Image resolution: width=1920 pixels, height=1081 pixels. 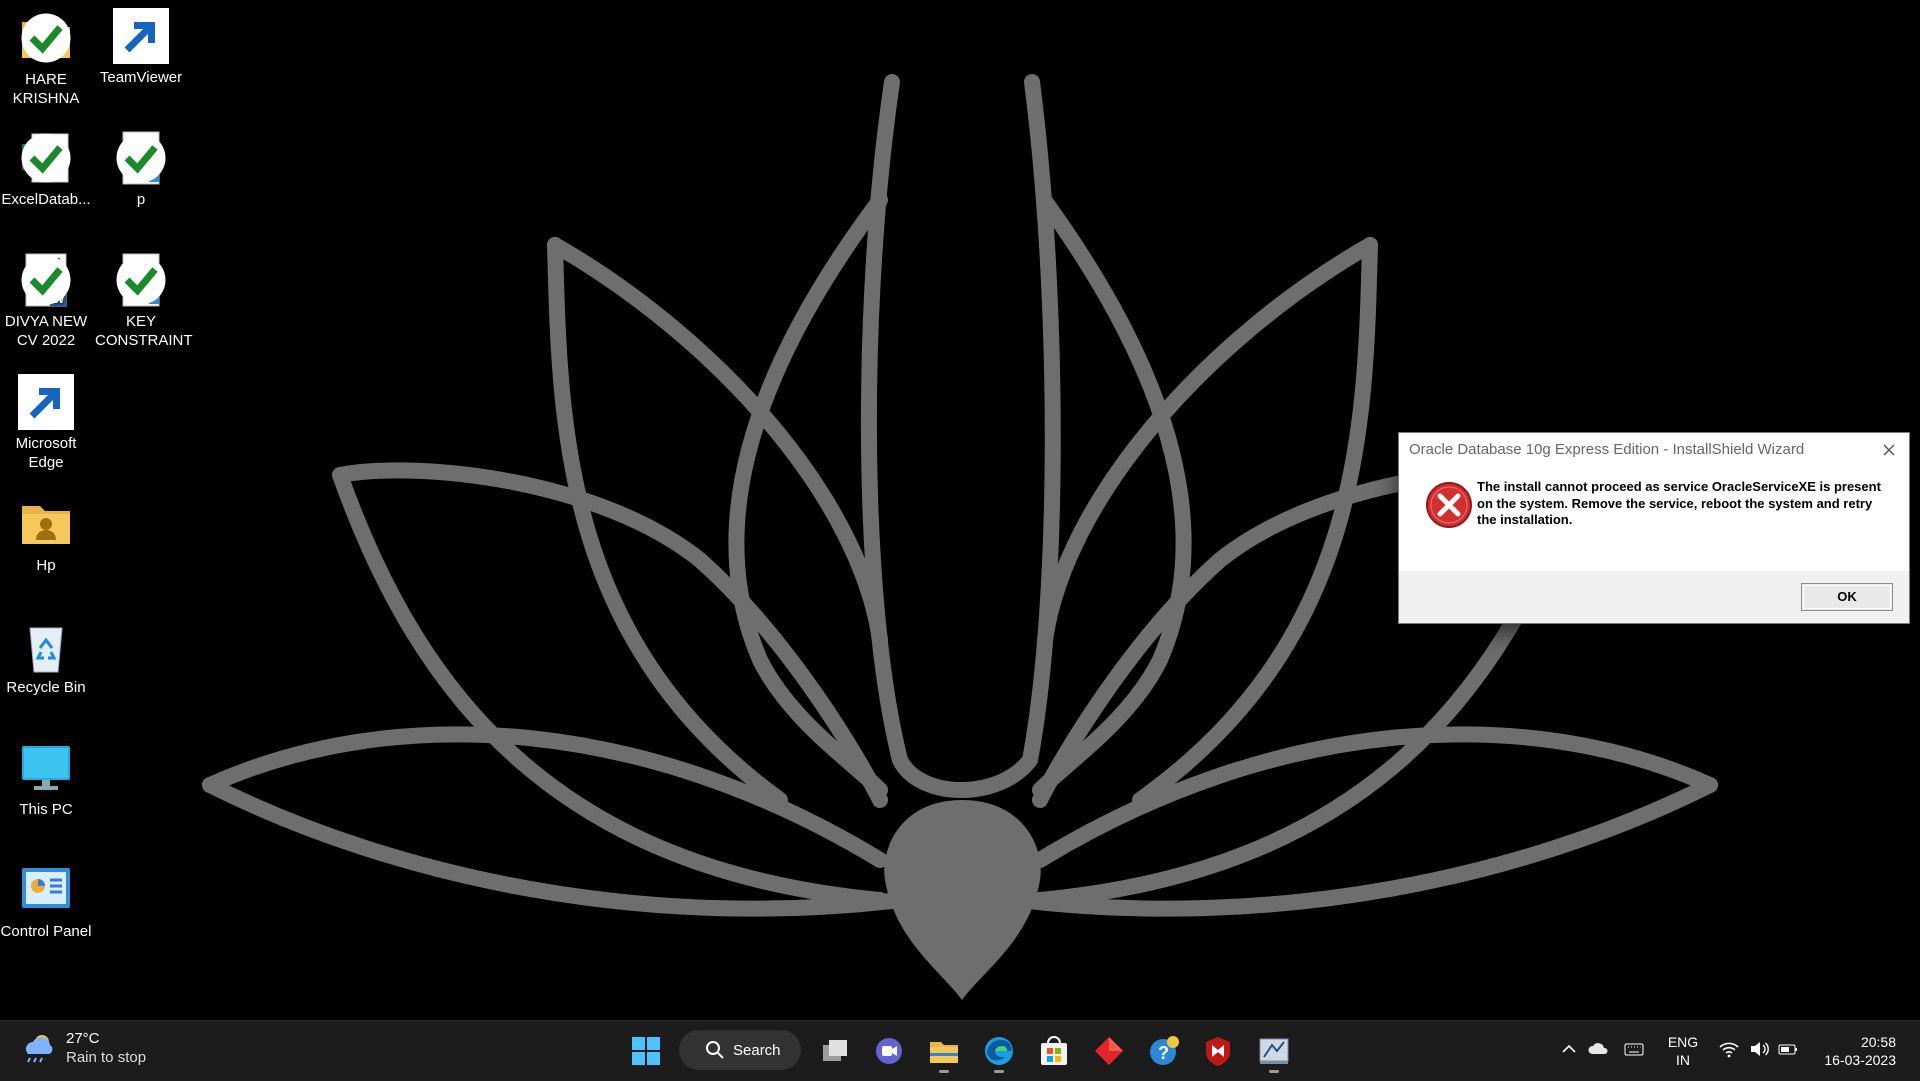 I want to click on desktop-icon-divya-new-cv: W DIVYA NEW CV 2022, so click(x=46, y=301).